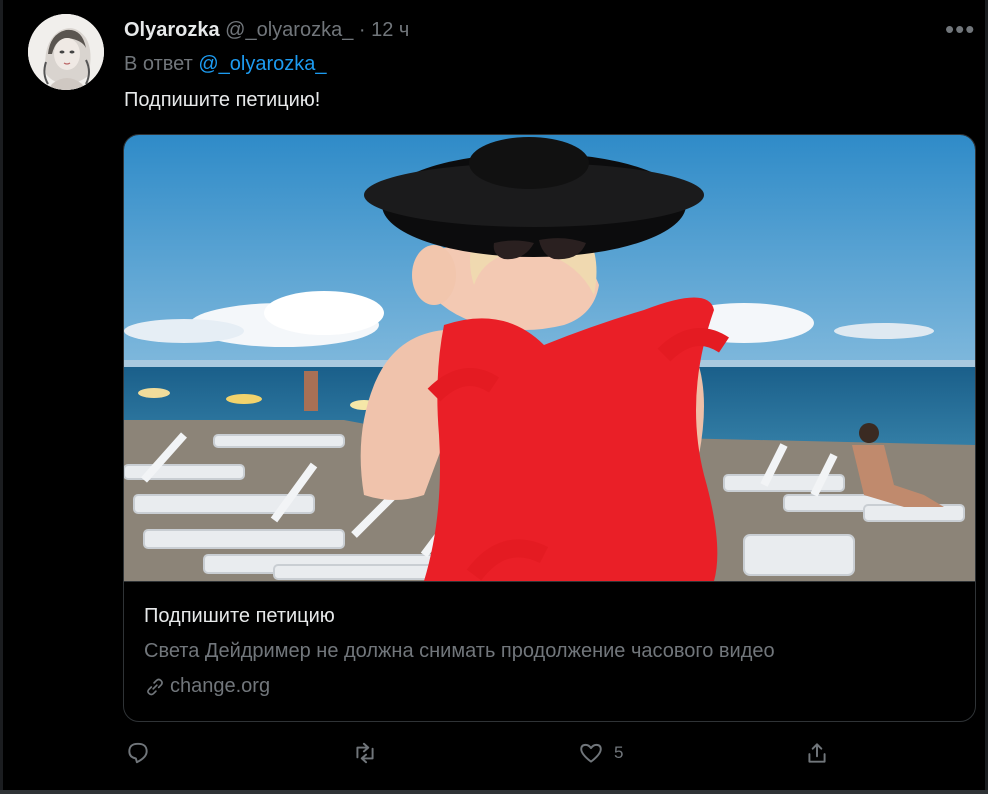  I want to click on reply-icon, so click(138, 753).